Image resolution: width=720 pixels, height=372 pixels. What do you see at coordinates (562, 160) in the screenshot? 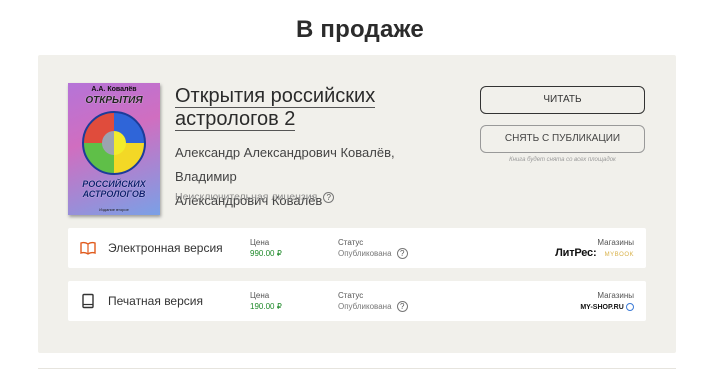
I see `unpublish-note: Книга будет снята со всех площадок` at bounding box center [562, 160].